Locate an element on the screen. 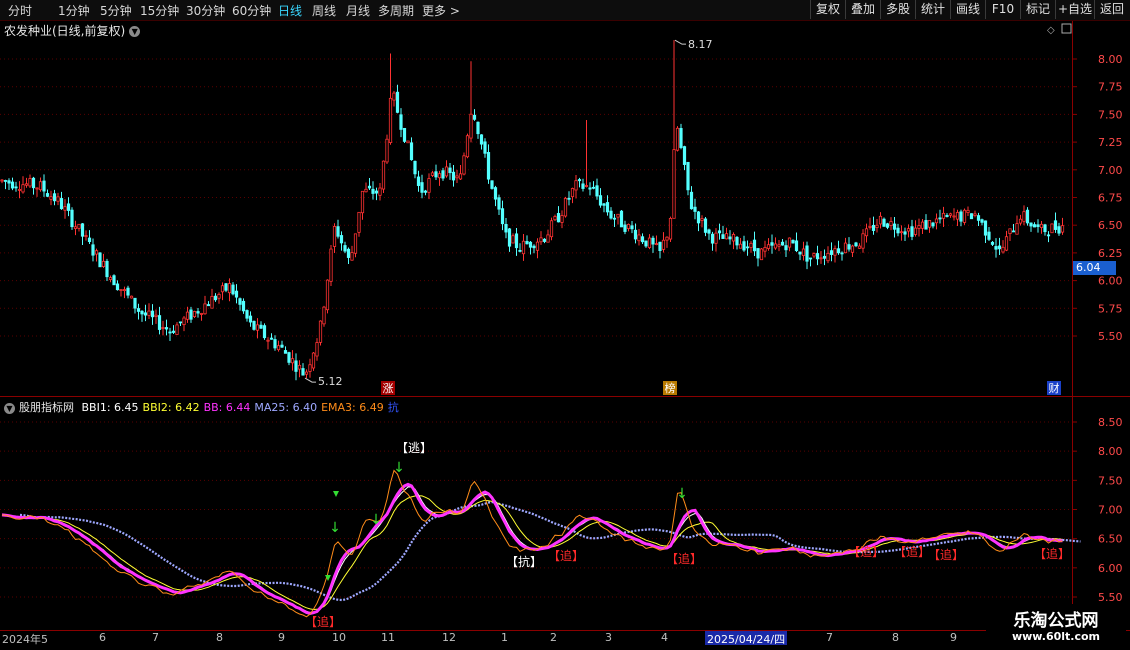 The width and height of the screenshot is (1130, 650). signal-resist: 【抗】 is located at coordinates (524, 561).